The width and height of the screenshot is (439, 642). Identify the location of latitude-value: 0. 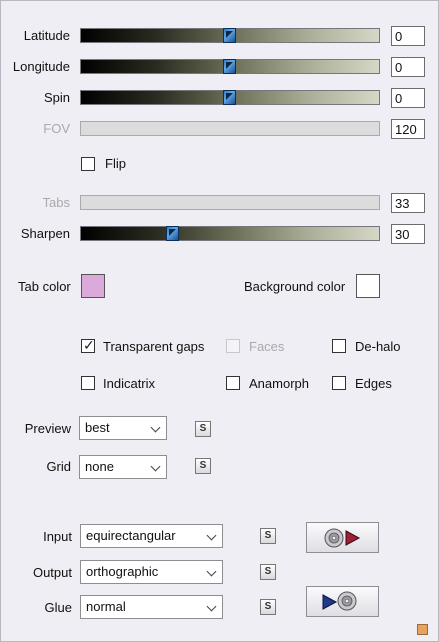
(408, 36).